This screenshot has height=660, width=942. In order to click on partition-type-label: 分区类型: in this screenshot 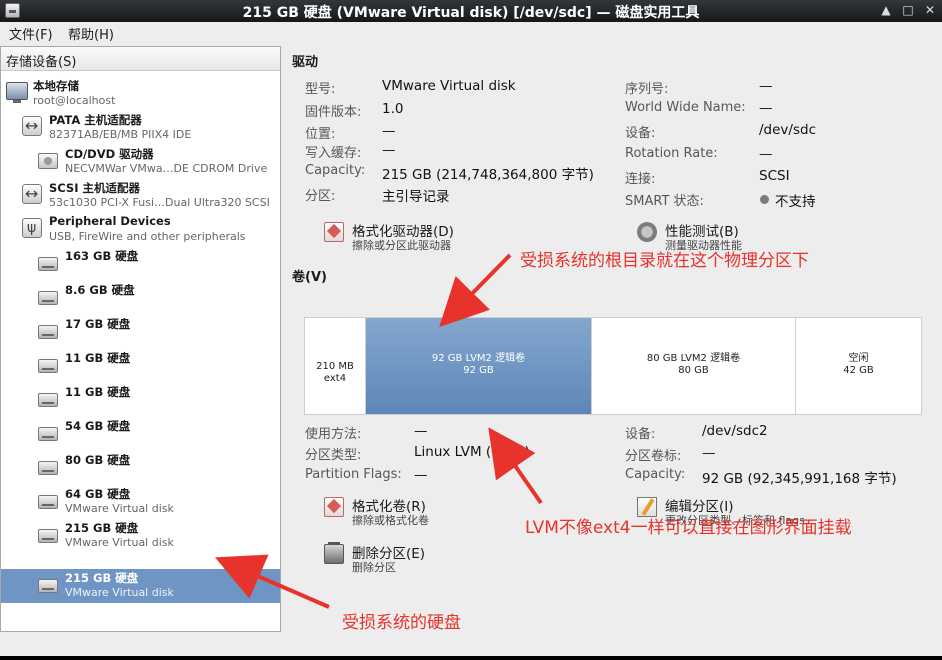, I will do `click(333, 455)`.